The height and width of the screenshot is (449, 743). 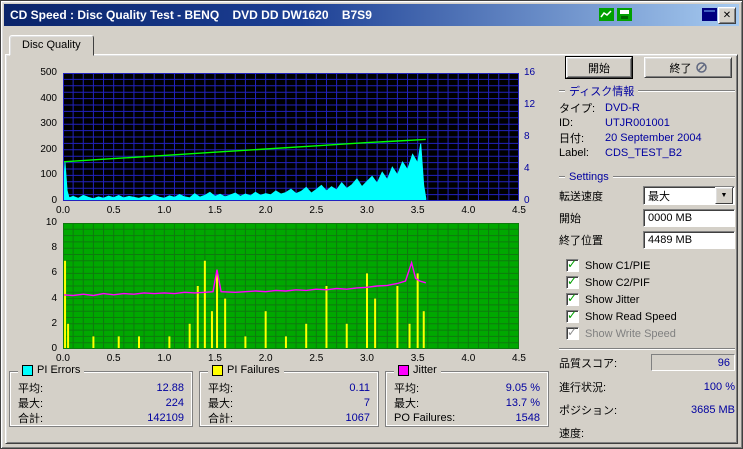 What do you see at coordinates (165, 417) in the screenshot?
I see `stat-value: 142109` at bounding box center [165, 417].